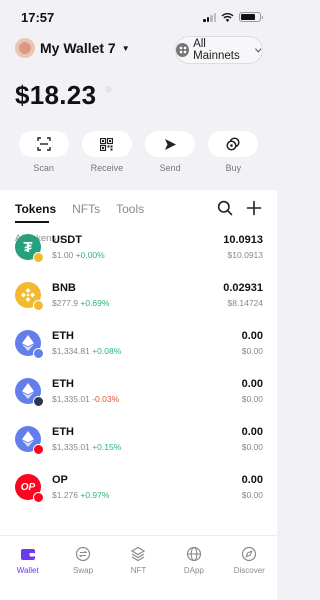 The image size is (320, 600). I want to click on receive-action: Receive, so click(107, 152).